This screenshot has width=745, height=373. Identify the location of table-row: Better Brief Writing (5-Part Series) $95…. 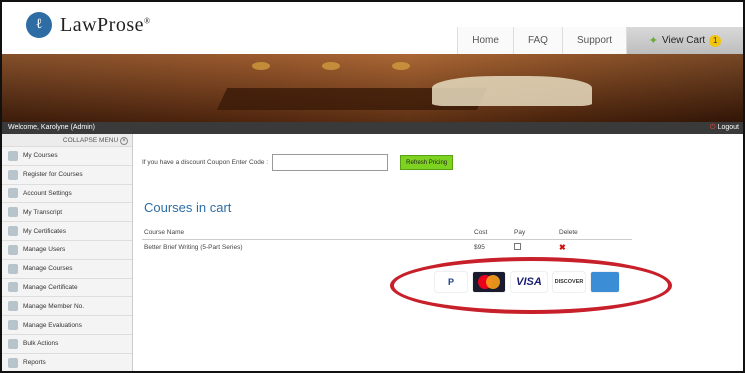
(387, 248).